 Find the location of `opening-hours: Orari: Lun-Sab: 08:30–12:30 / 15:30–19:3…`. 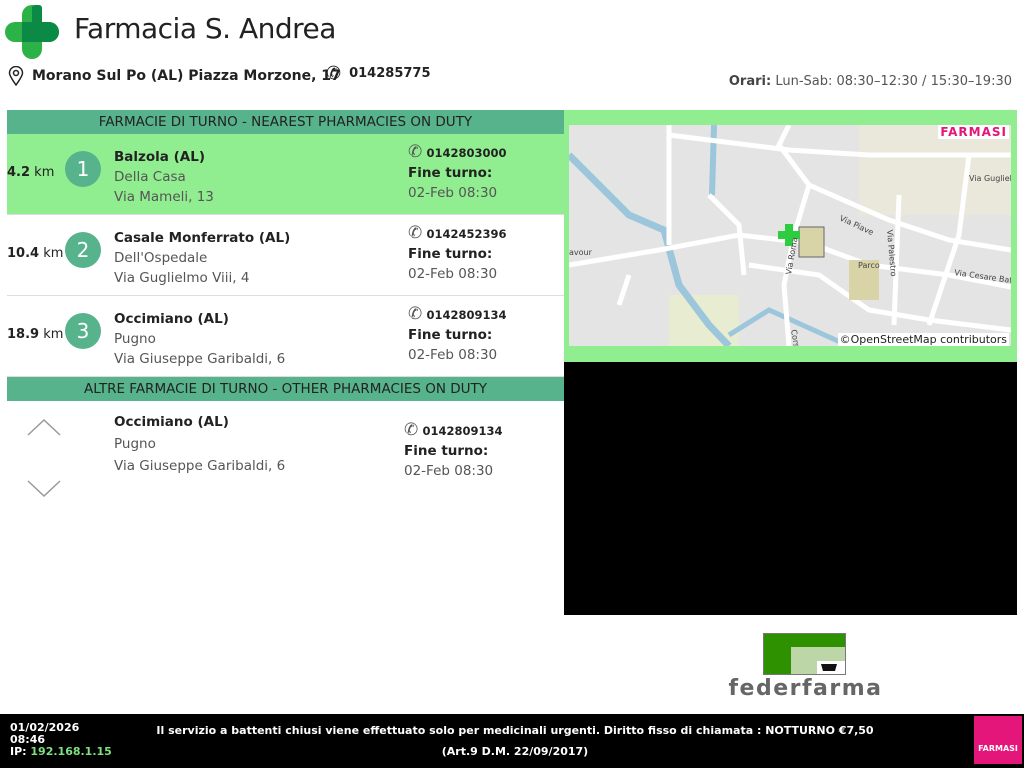

opening-hours: Orari: Lun-Sab: 08:30–12:30 / 15:30–19:3… is located at coordinates (870, 81).